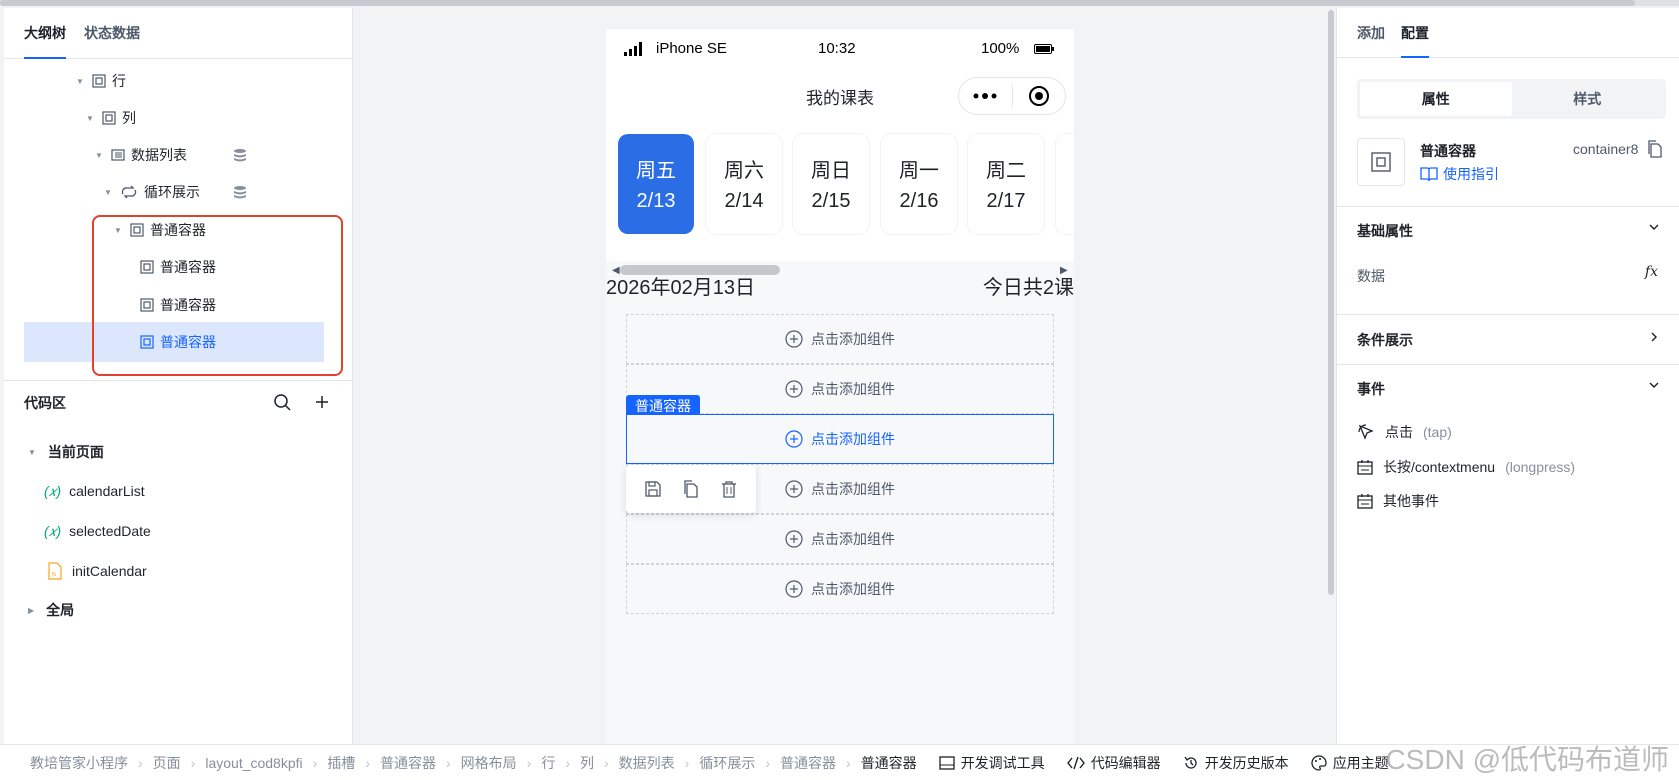 Image resolution: width=1679 pixels, height=780 pixels. Describe the element at coordinates (159, 155) in the screenshot. I see `tree-node-label: 数据列表` at that location.